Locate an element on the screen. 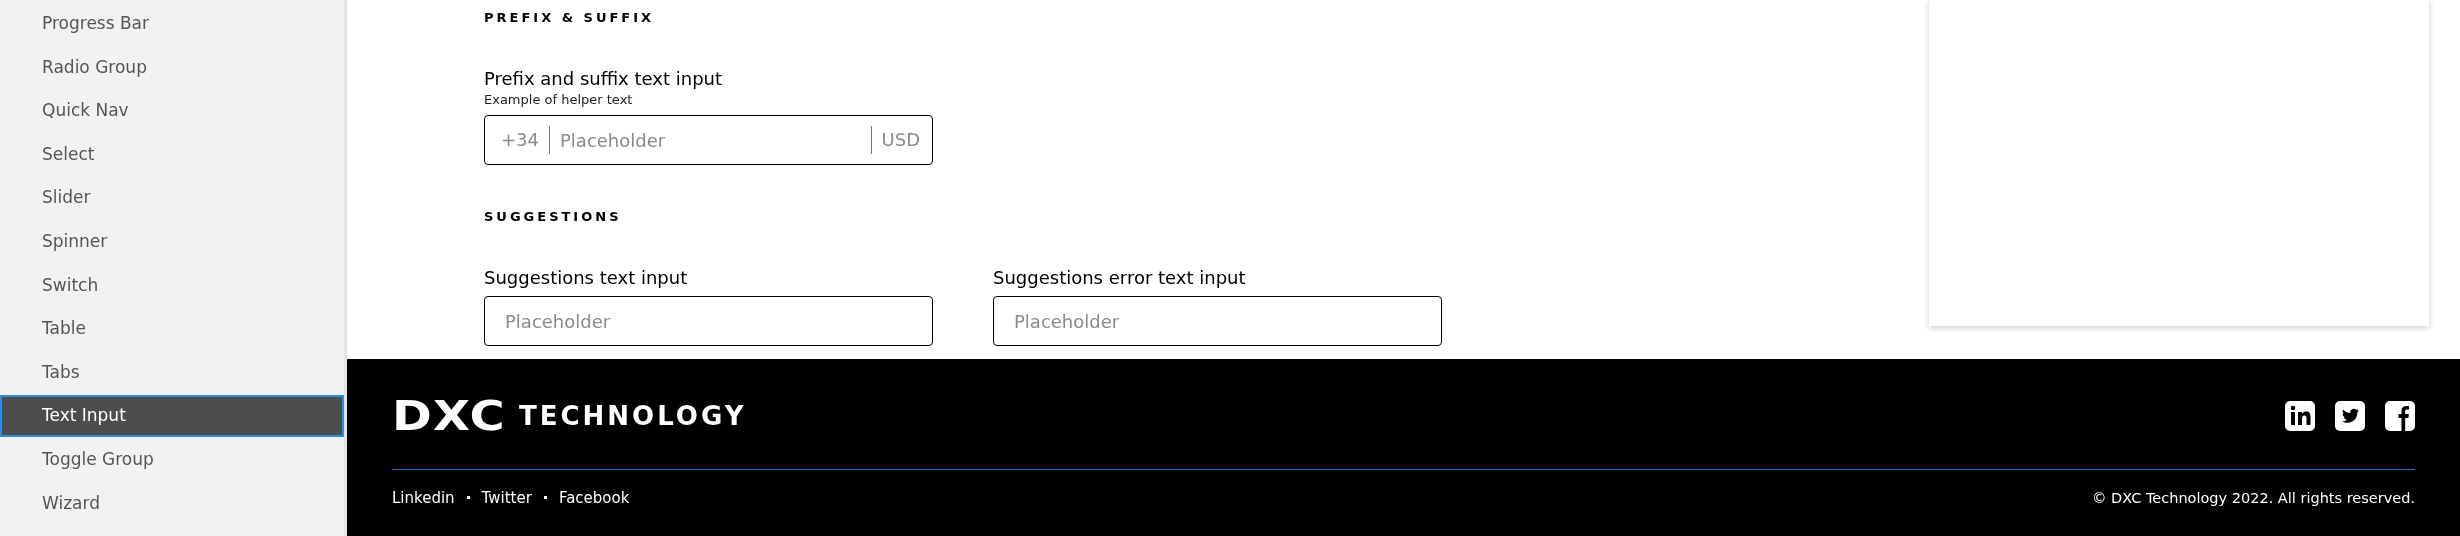 The height and width of the screenshot is (536, 2460). sidebar-item: Text Input is located at coordinates (172, 416).